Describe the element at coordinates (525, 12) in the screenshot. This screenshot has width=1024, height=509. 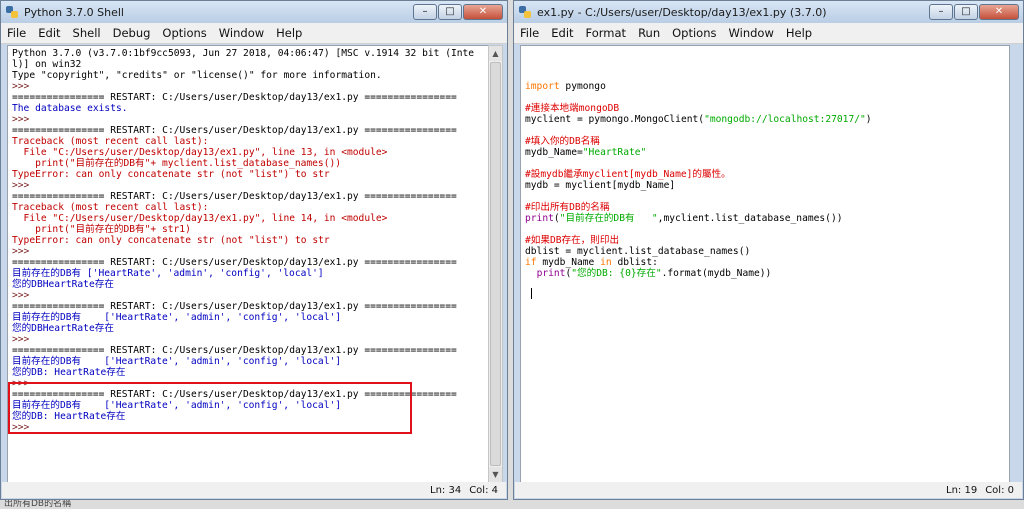
I see `python-file-icon` at that location.